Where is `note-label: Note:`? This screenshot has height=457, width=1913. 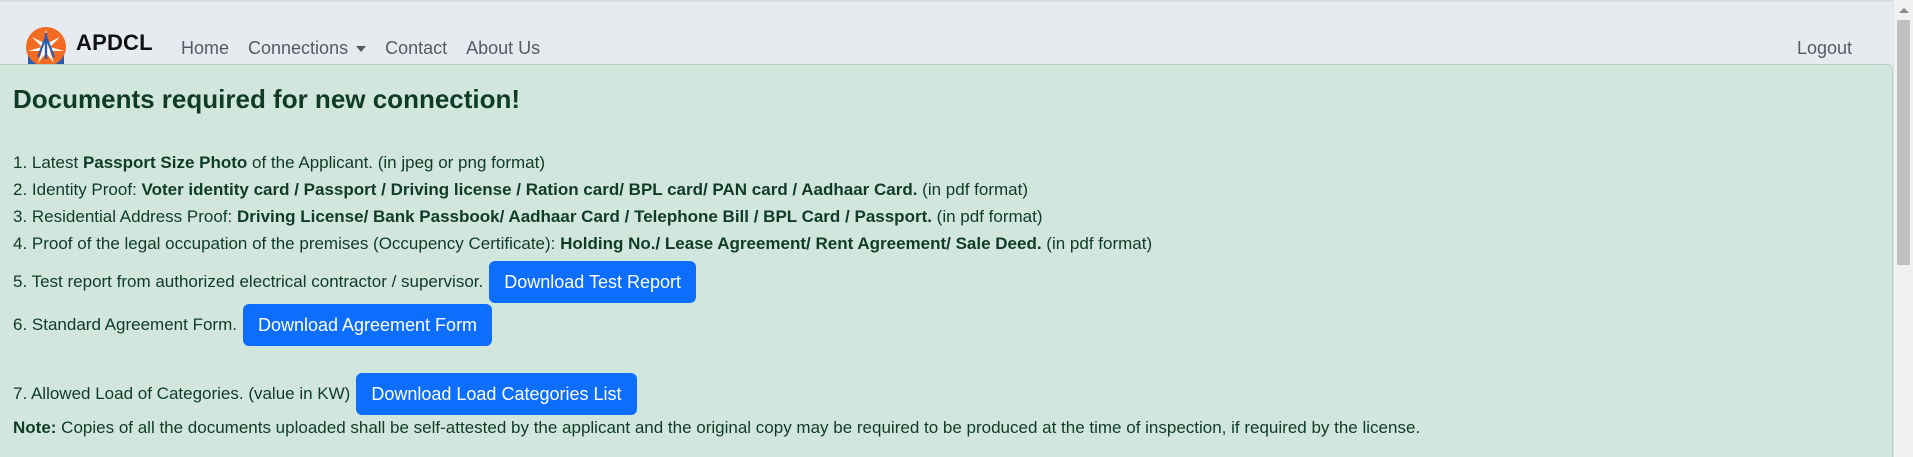
note-label: Note: is located at coordinates (35, 427).